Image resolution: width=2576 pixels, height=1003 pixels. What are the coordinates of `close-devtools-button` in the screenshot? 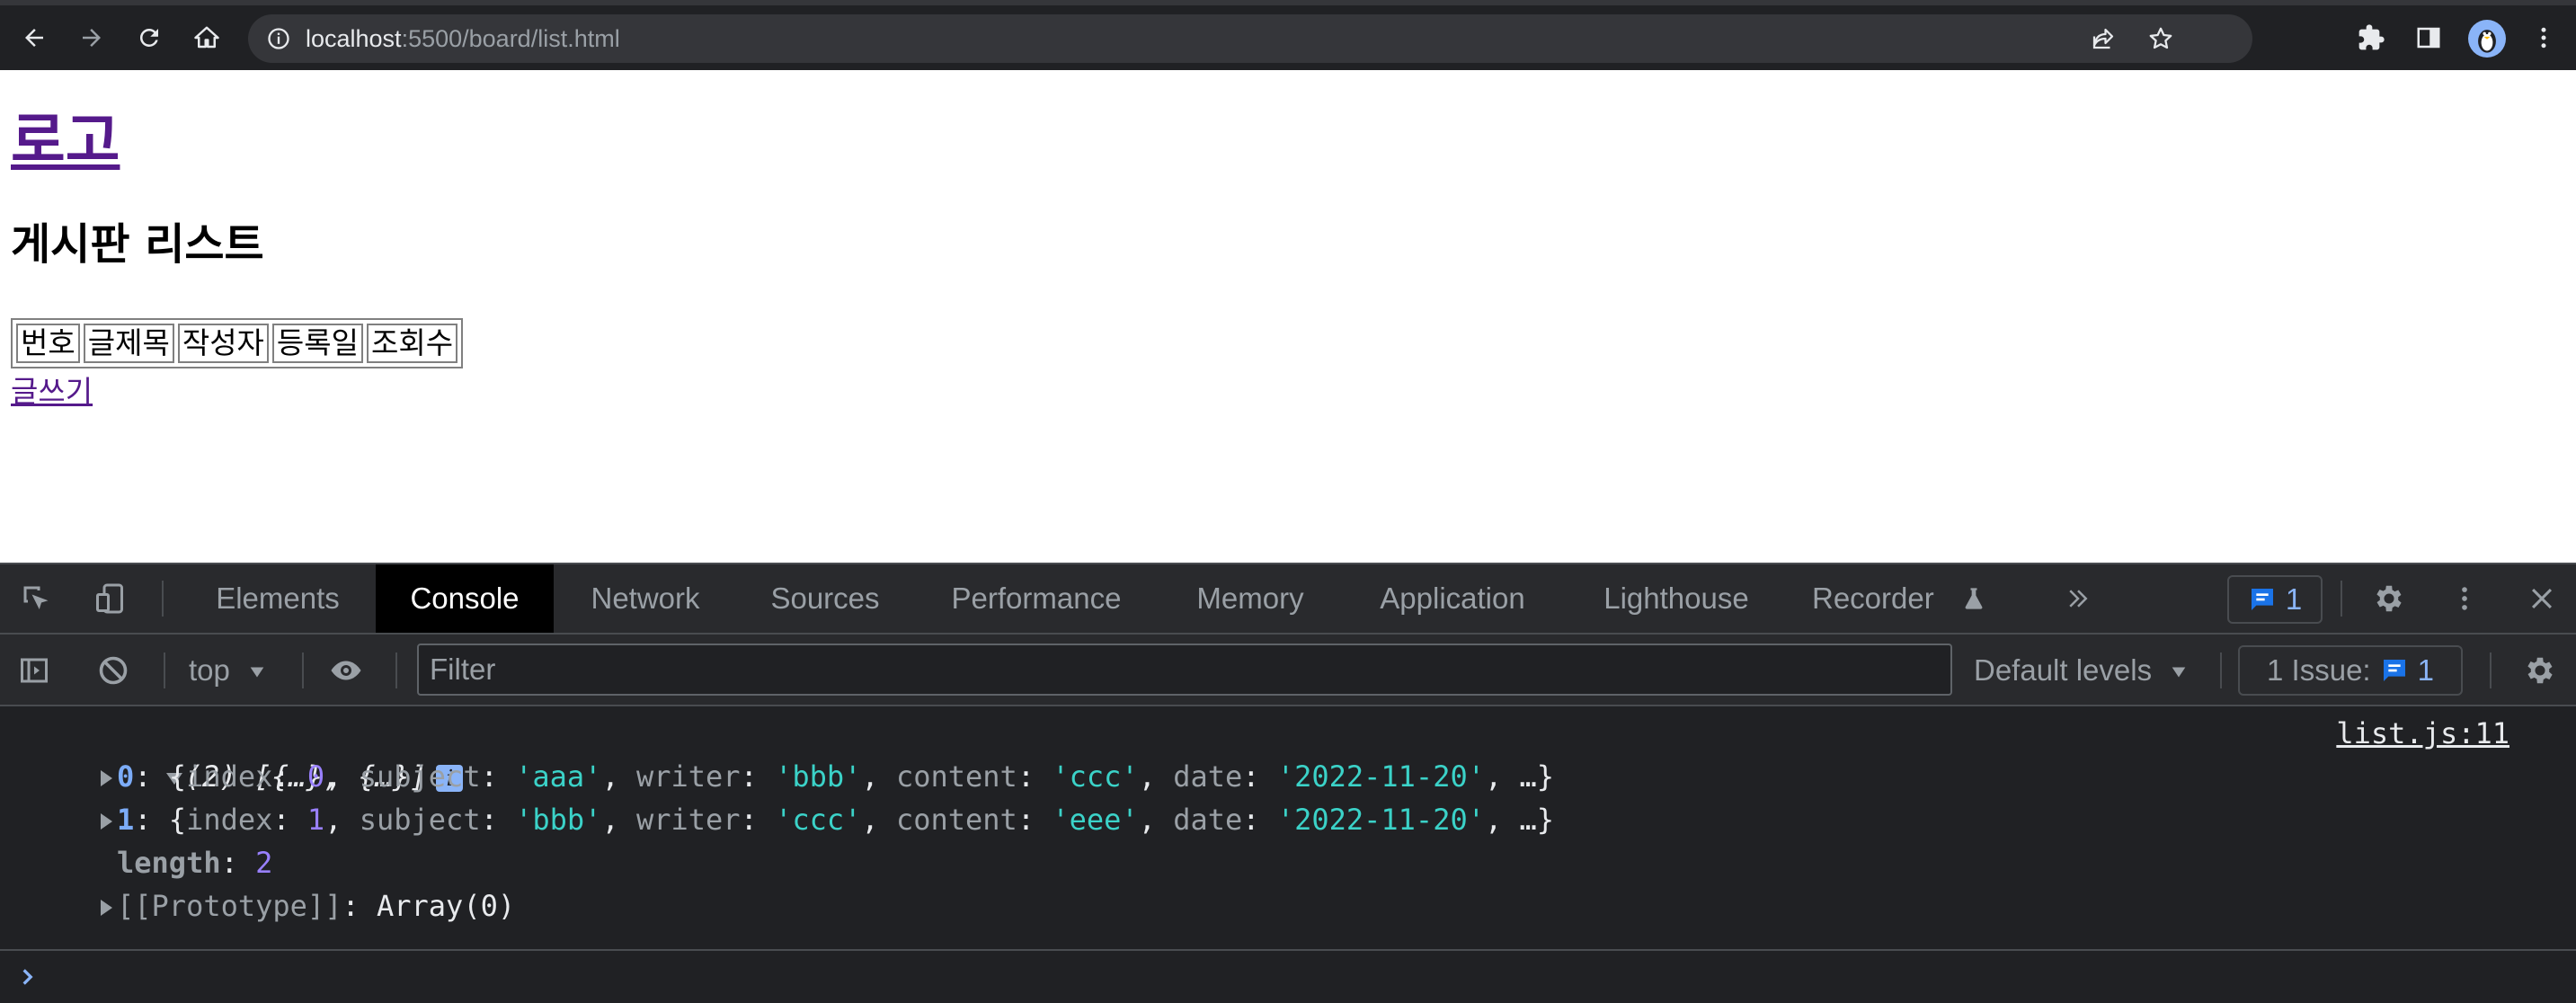 It's located at (2542, 598).